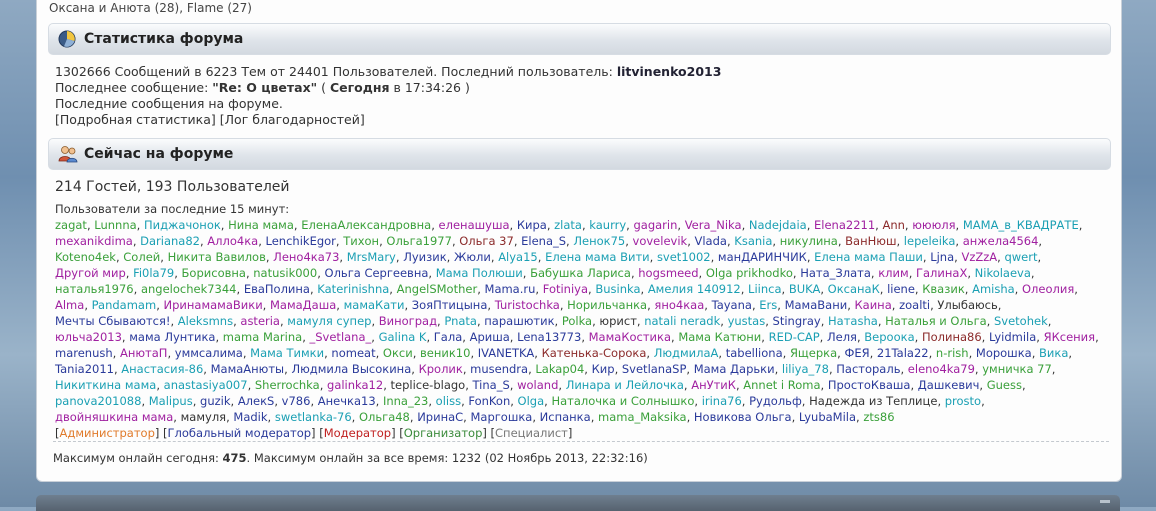 This screenshot has height=511, width=1156. What do you see at coordinates (388, 104) in the screenshot?
I see `recent-posts-link: Последние сообщения на форуме.` at bounding box center [388, 104].